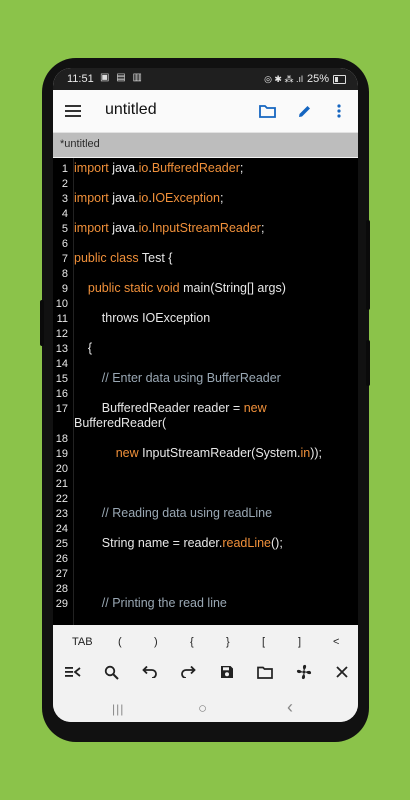  Describe the element at coordinates (188, 672) in the screenshot. I see `redo-icon` at that location.